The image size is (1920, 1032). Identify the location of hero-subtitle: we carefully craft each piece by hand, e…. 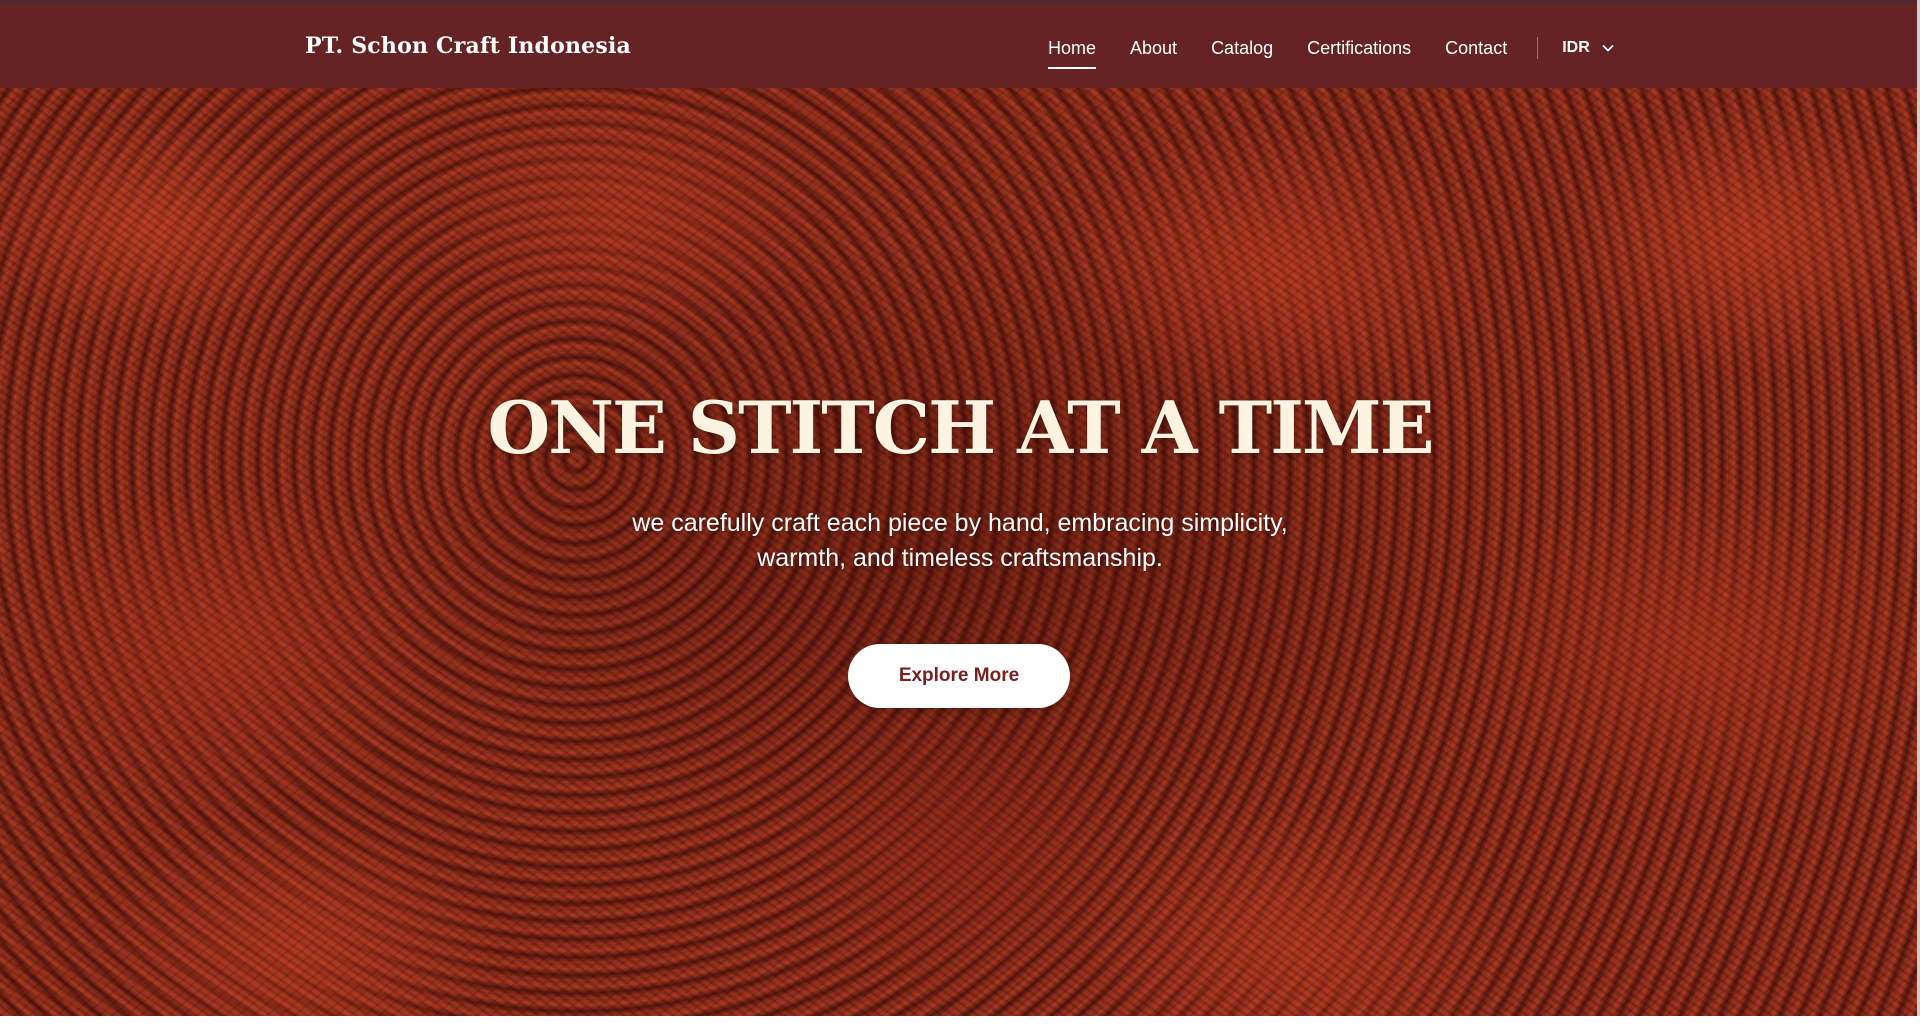
(960, 541).